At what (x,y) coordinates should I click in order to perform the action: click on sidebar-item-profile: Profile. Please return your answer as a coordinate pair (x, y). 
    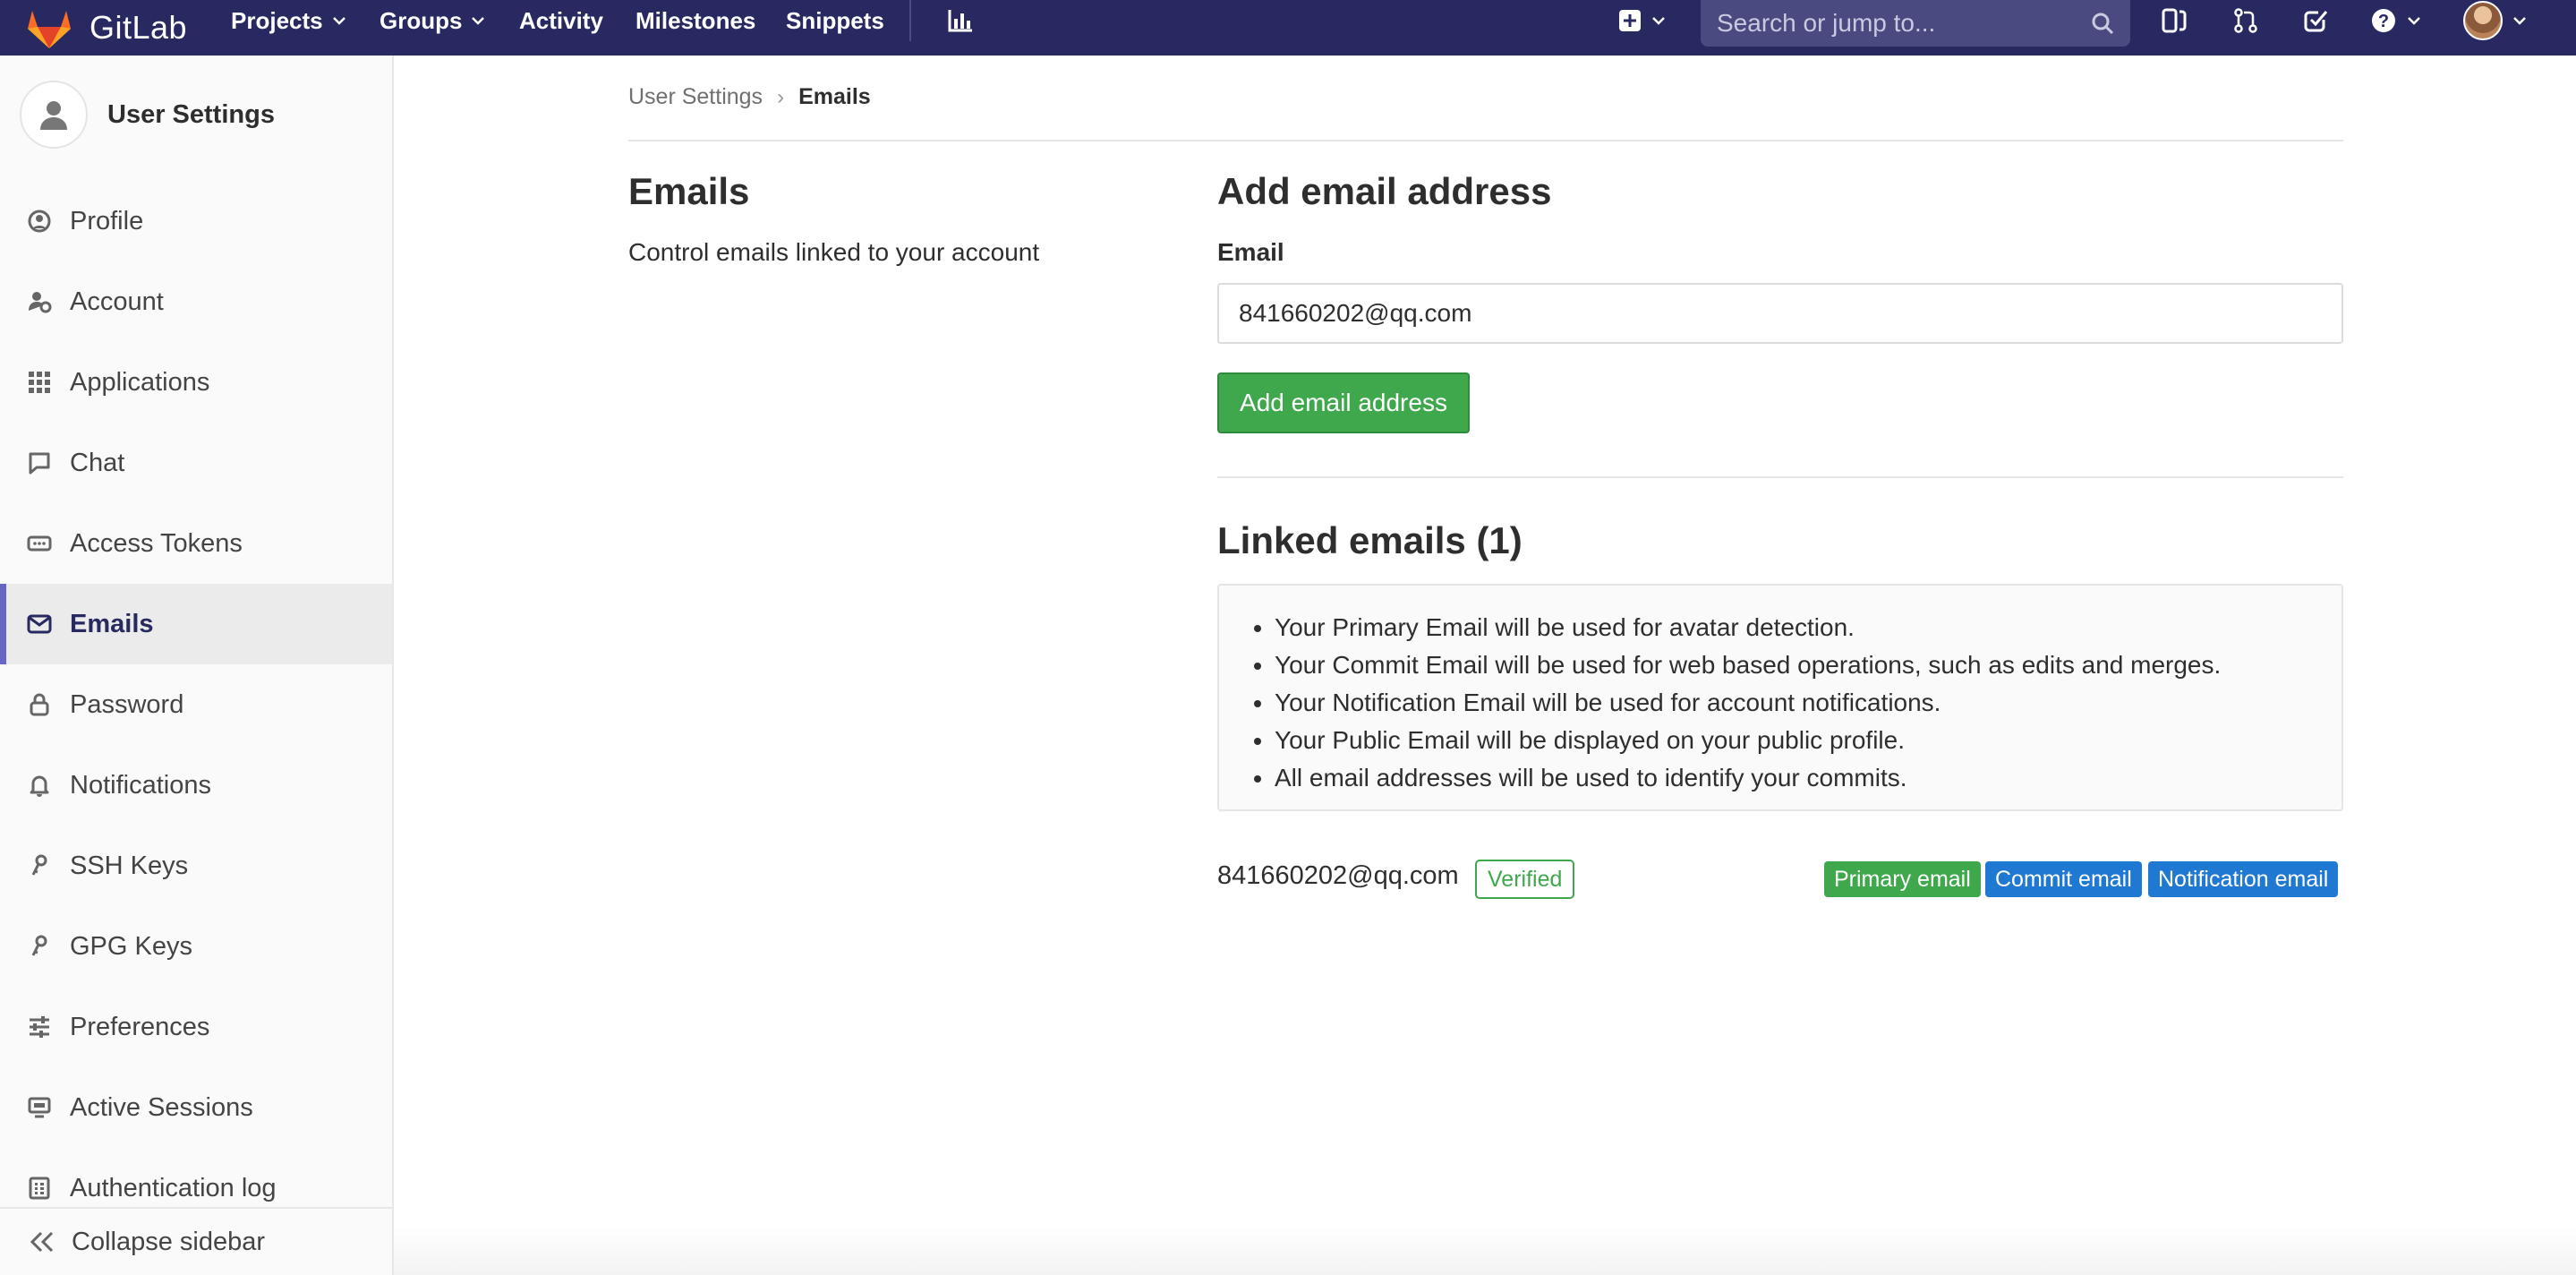
    Looking at the image, I should click on (196, 221).